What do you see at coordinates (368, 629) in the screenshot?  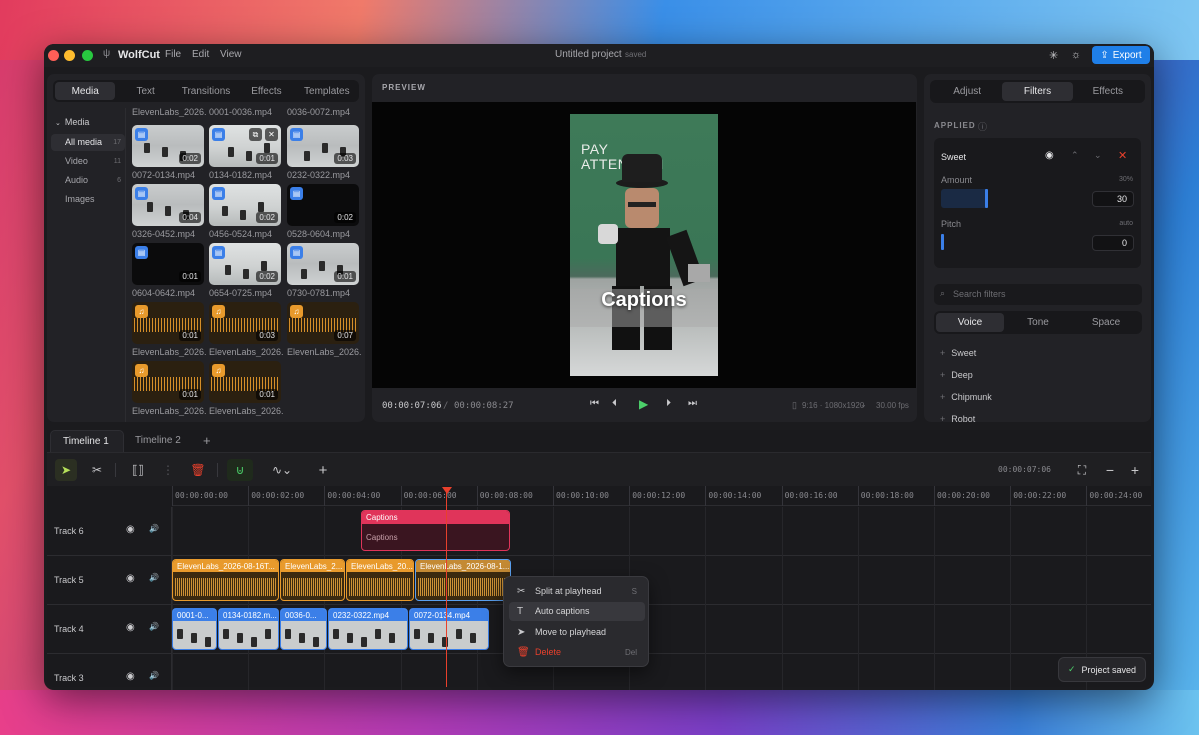 I see `video-clip: 0232-0322.mp4` at bounding box center [368, 629].